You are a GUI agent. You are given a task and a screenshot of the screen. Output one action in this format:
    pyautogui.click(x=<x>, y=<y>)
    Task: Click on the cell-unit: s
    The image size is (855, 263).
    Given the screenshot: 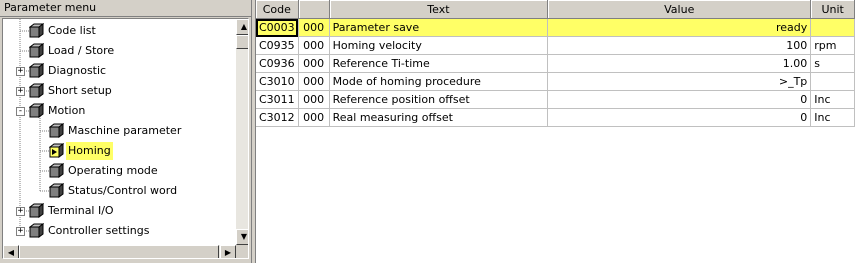 What is the action you would take?
    pyautogui.click(x=832, y=63)
    